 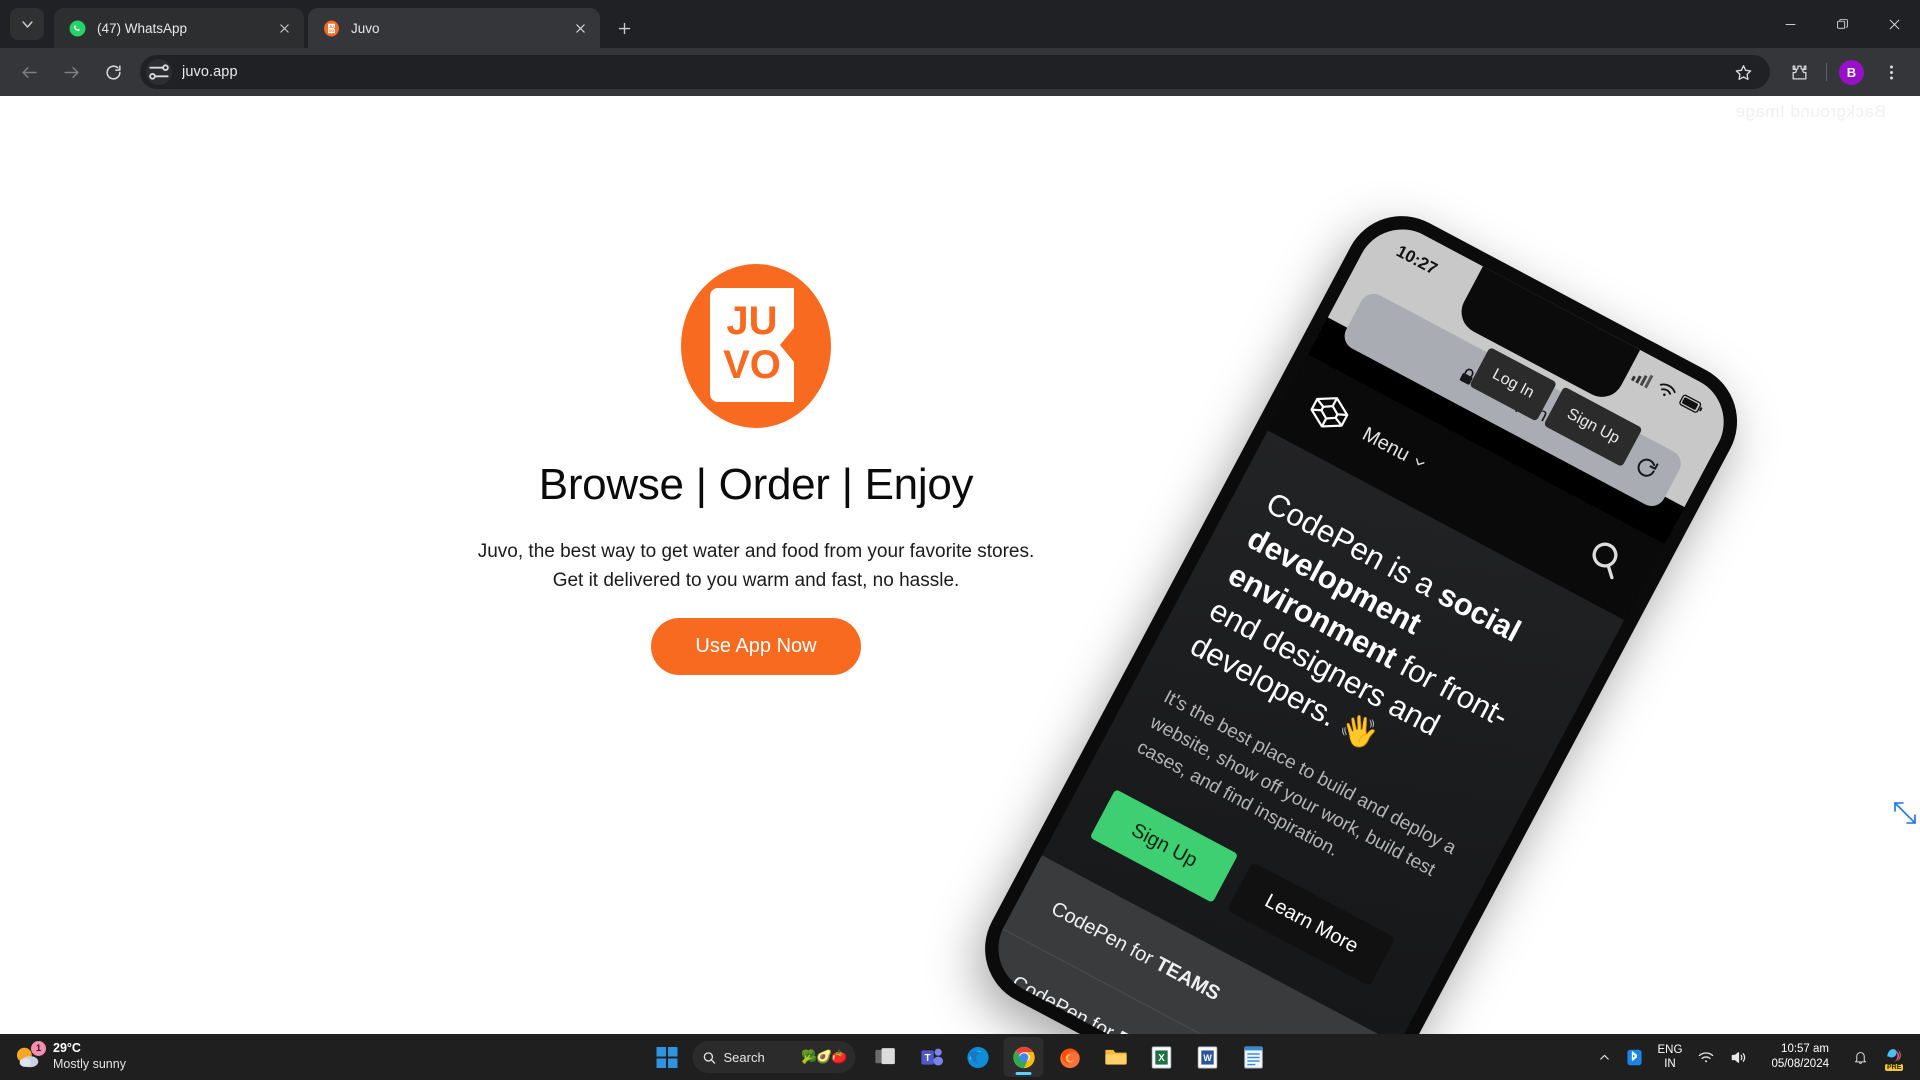 I want to click on taskbar-weather-widget: 1 29°C Mostly sunny, so click(x=63, y=1056).